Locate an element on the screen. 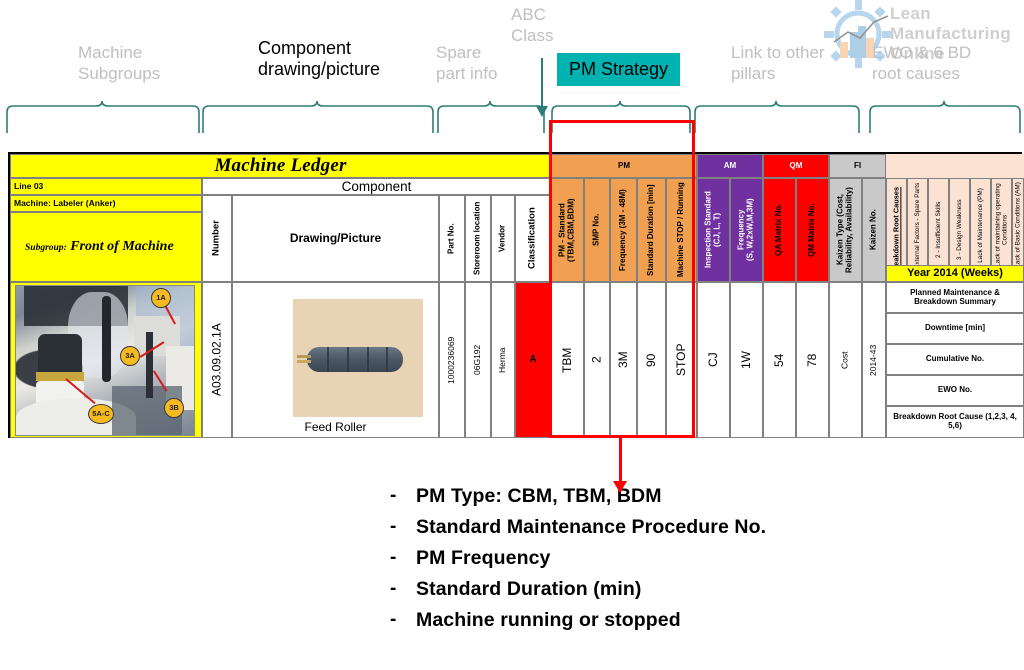 The width and height of the screenshot is (1024, 670). bullet-item: - Standard Maintenance Procedure No. is located at coordinates (700, 527).